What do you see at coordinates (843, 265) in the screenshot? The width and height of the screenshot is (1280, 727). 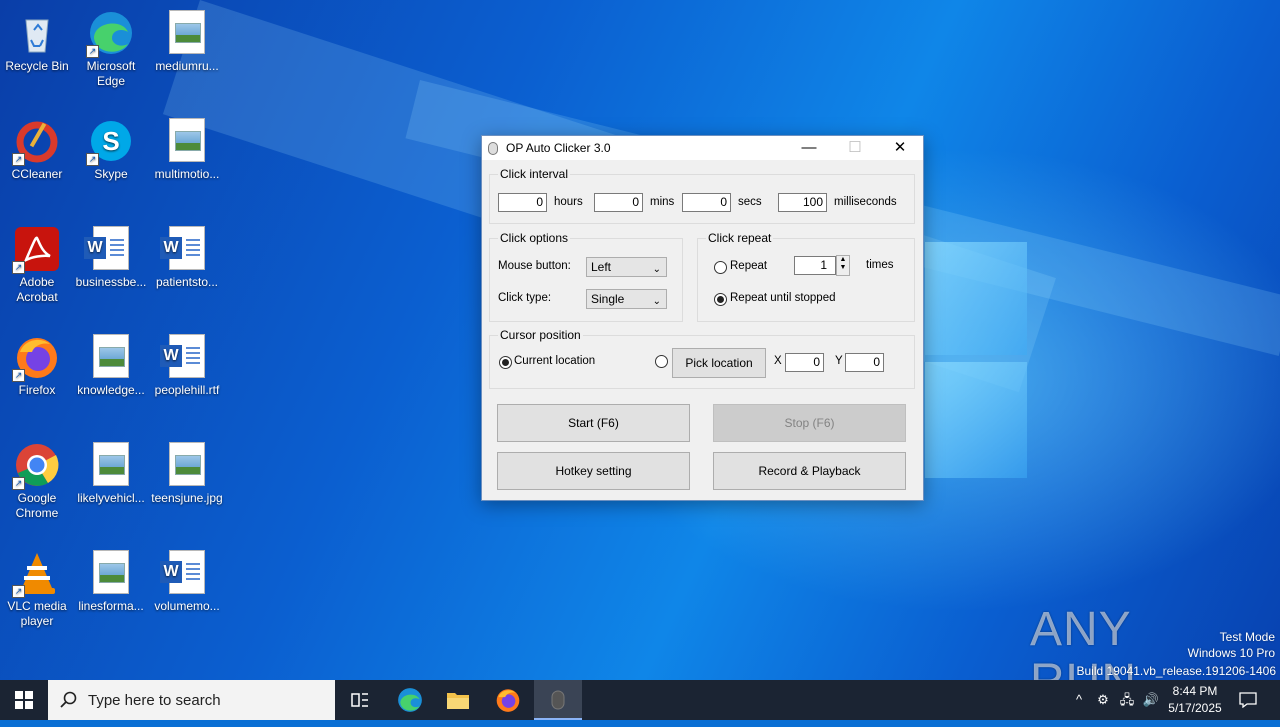 I see `repeat-count-spinner: ▲ ▼` at bounding box center [843, 265].